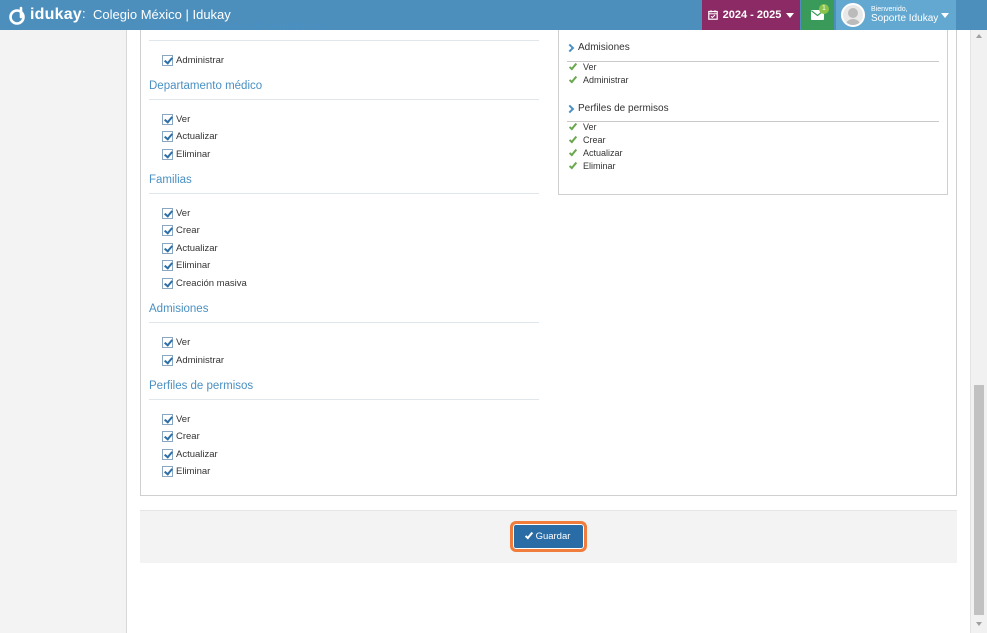  Describe the element at coordinates (162, 14) in the screenshot. I see `page-title: Colegio México | Idukay` at that location.